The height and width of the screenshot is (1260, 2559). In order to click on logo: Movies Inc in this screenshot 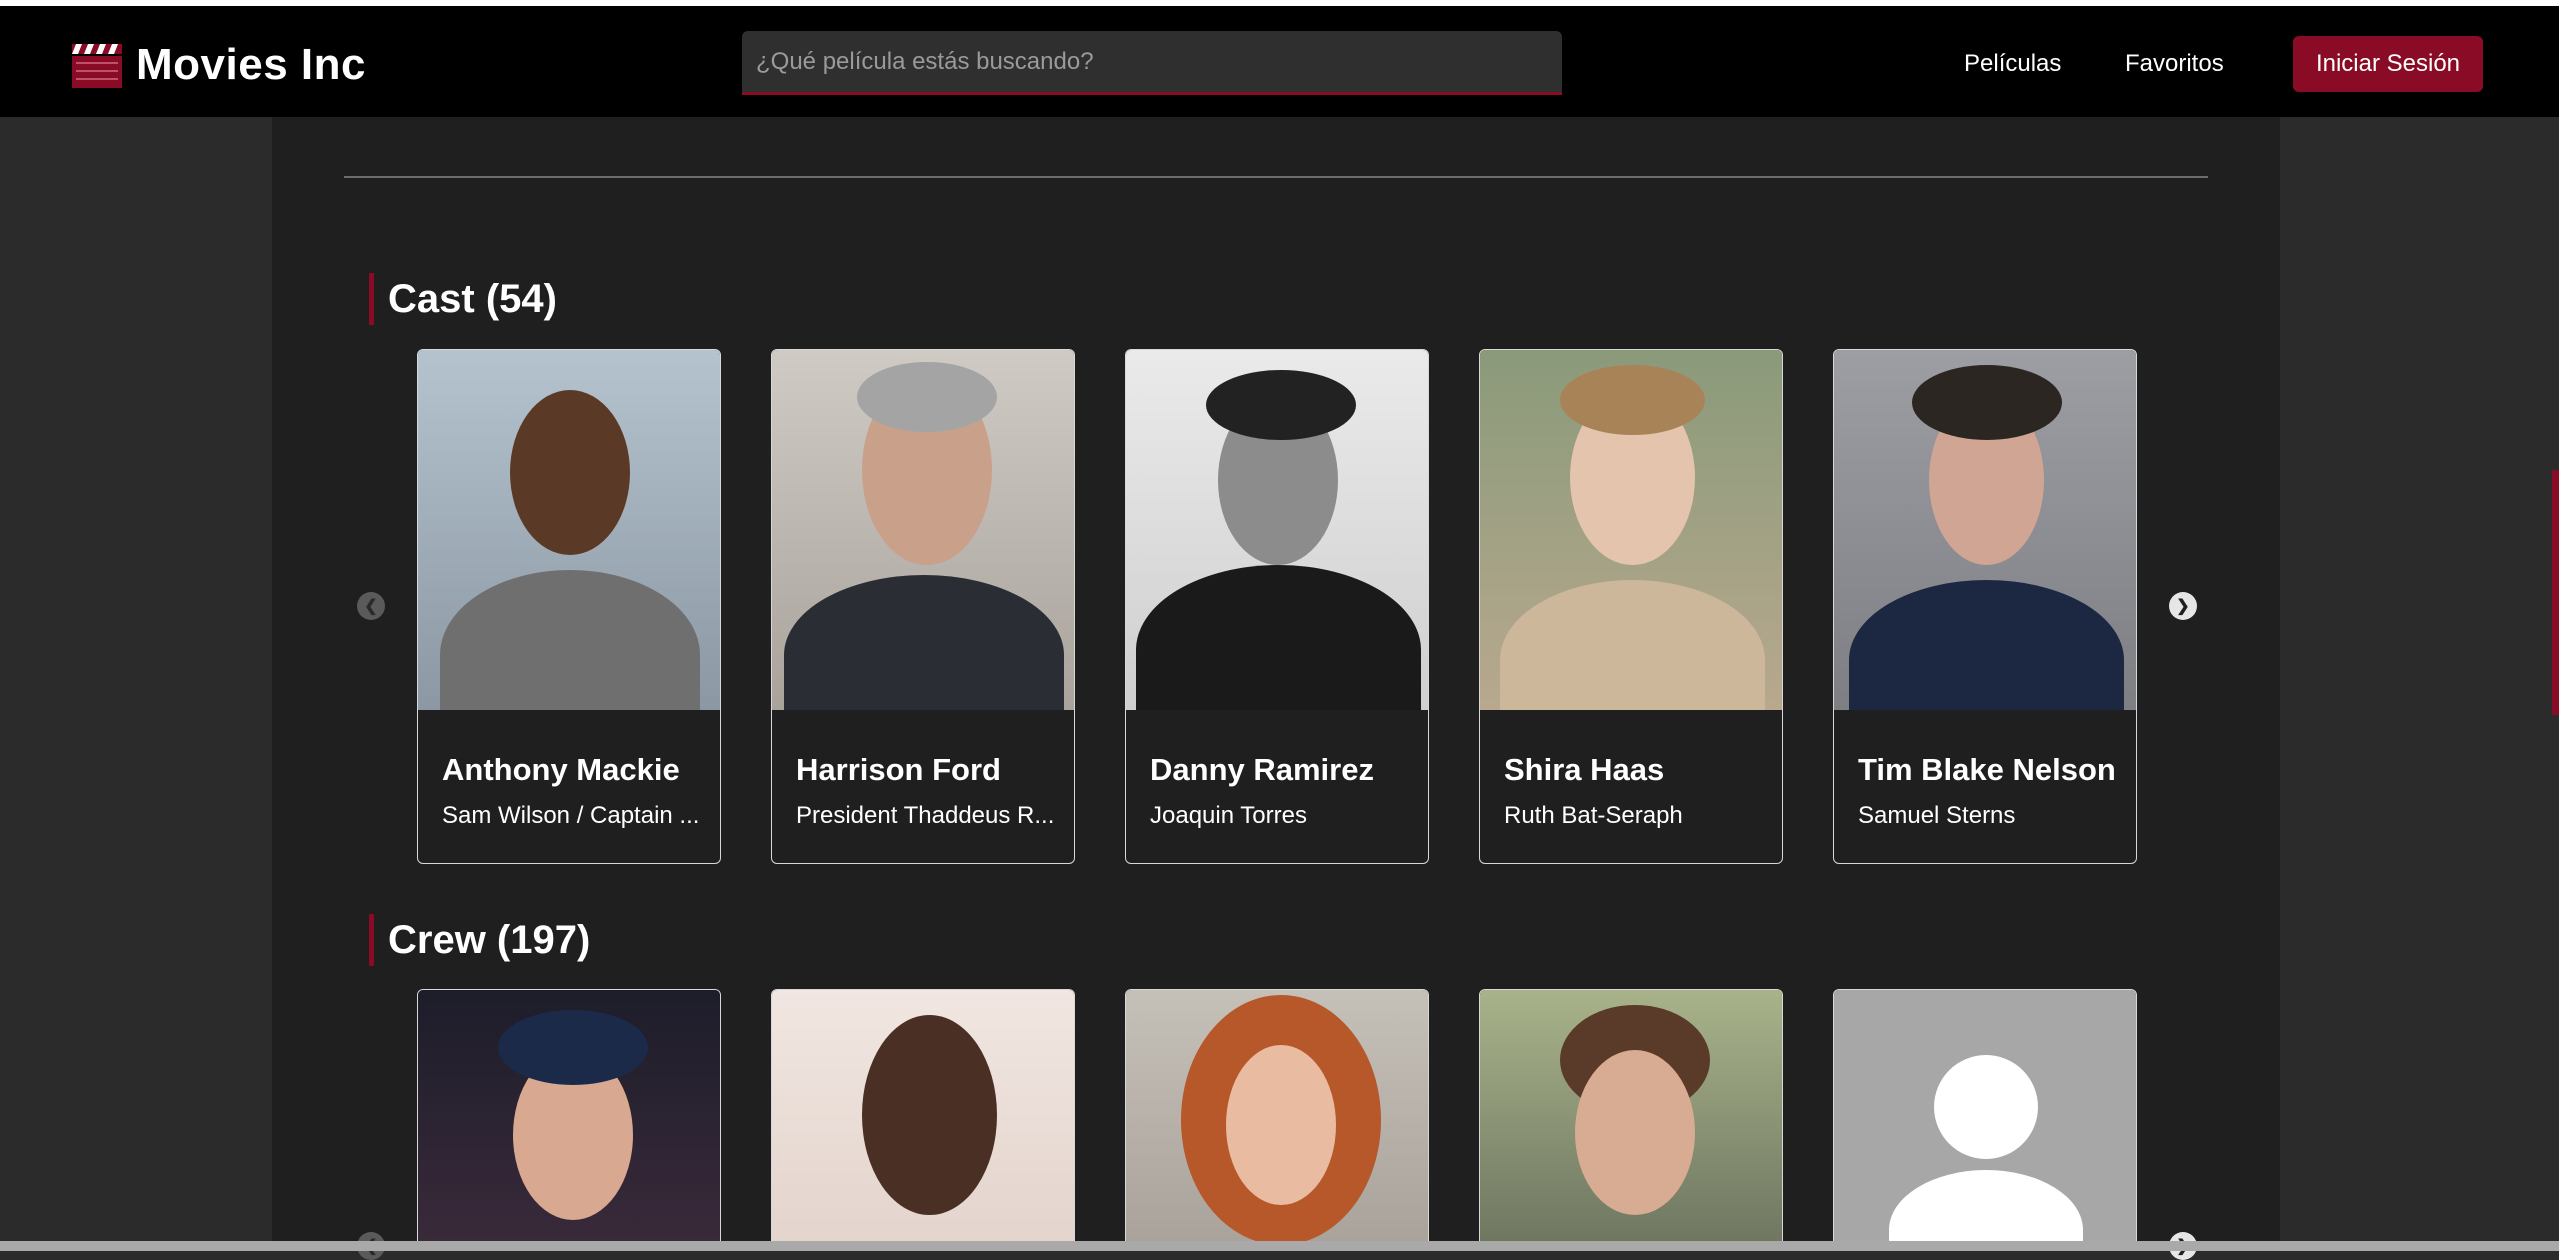, I will do `click(219, 65)`.